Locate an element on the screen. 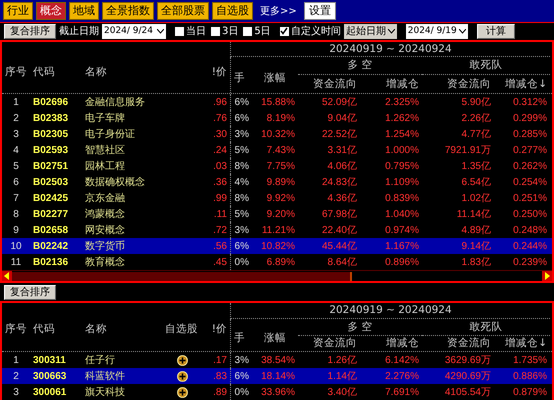 The height and width of the screenshot is (400, 554). table-cell-text: 3.31亿 is located at coordinates (342, 151).